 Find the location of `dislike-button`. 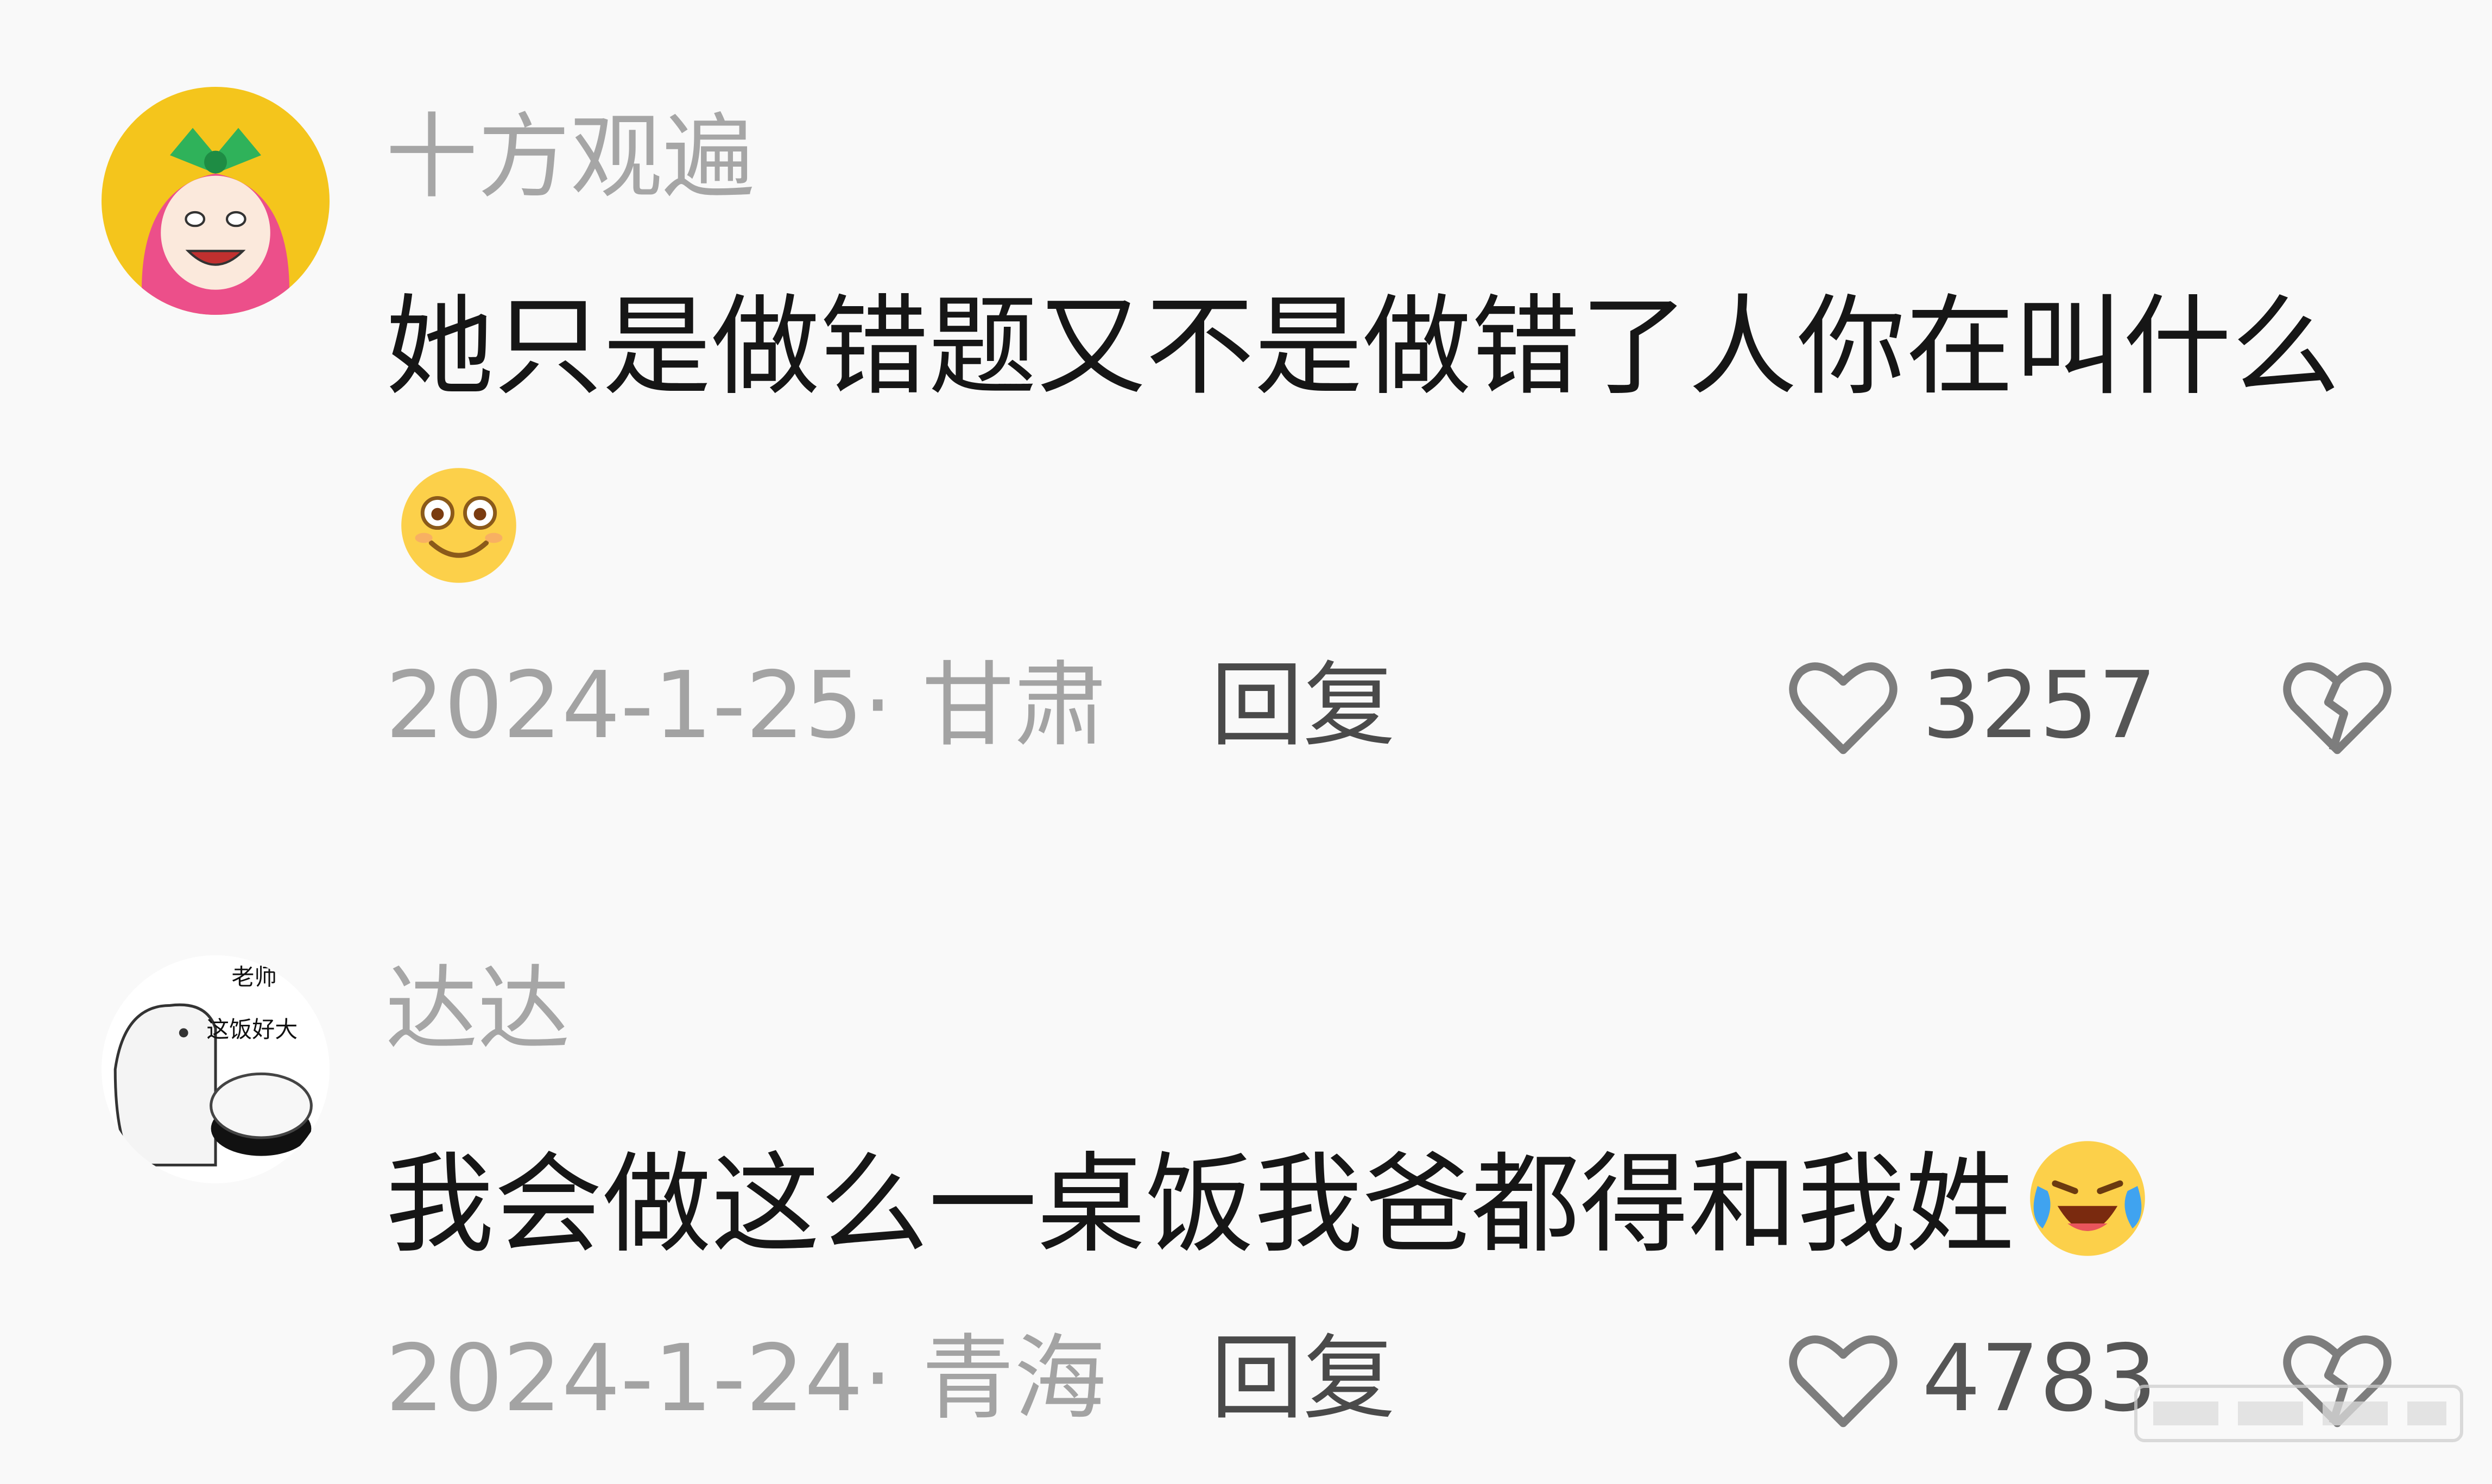

dislike-button is located at coordinates (2337, 706).